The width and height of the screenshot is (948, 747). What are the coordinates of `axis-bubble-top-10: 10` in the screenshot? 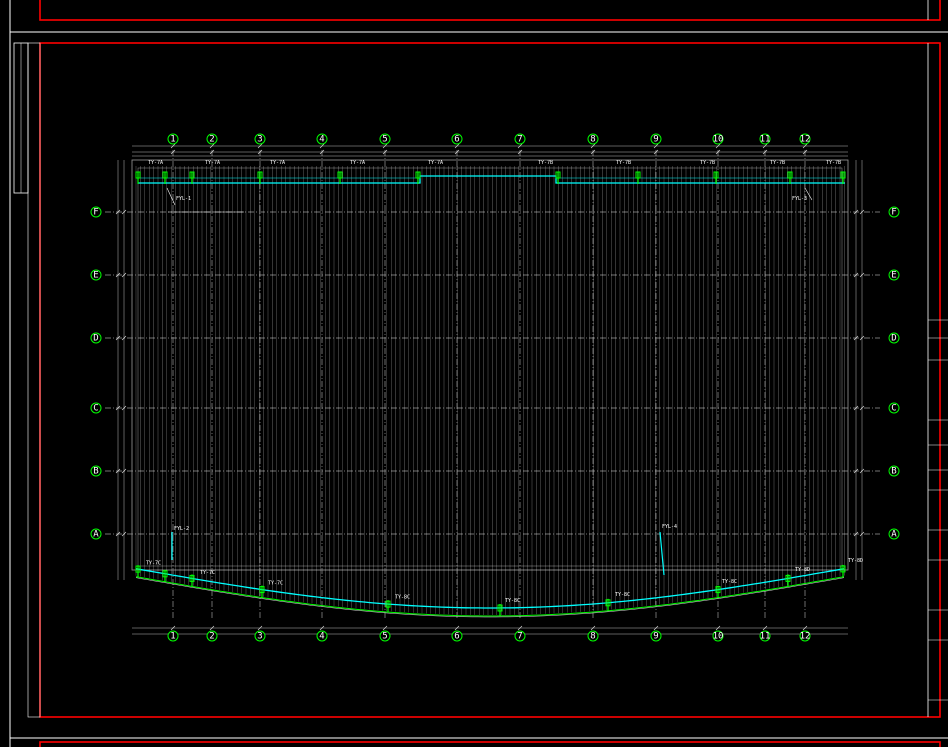 It's located at (718, 139).